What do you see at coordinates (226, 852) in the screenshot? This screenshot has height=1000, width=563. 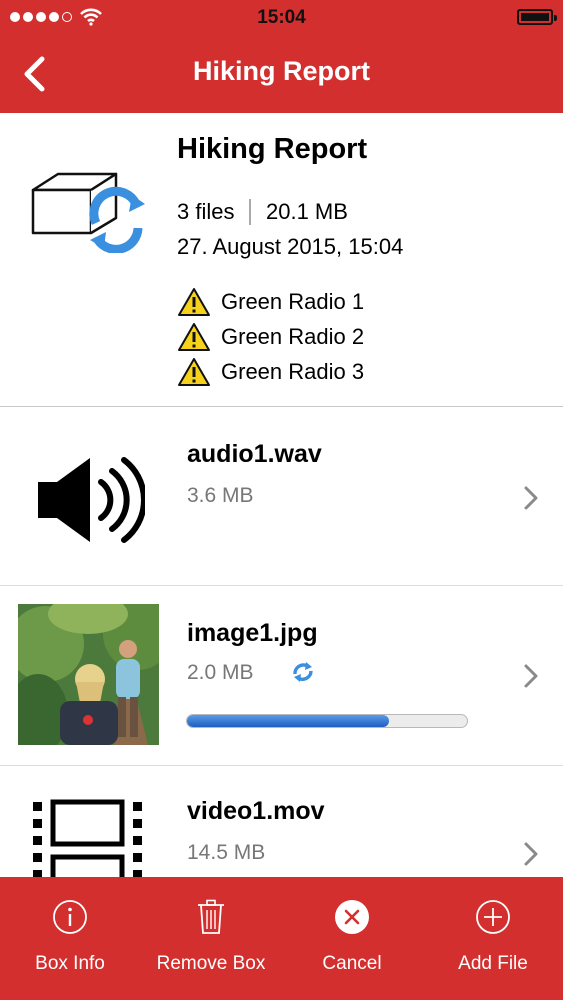 I see `file-size: 14.5 MB` at bounding box center [226, 852].